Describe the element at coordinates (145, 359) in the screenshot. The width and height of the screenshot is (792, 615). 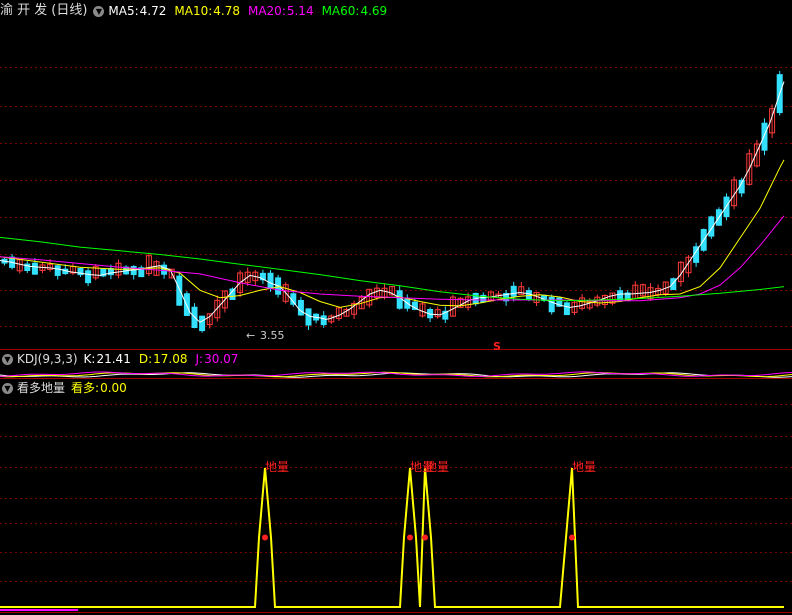
I see `d-label: D:` at that location.